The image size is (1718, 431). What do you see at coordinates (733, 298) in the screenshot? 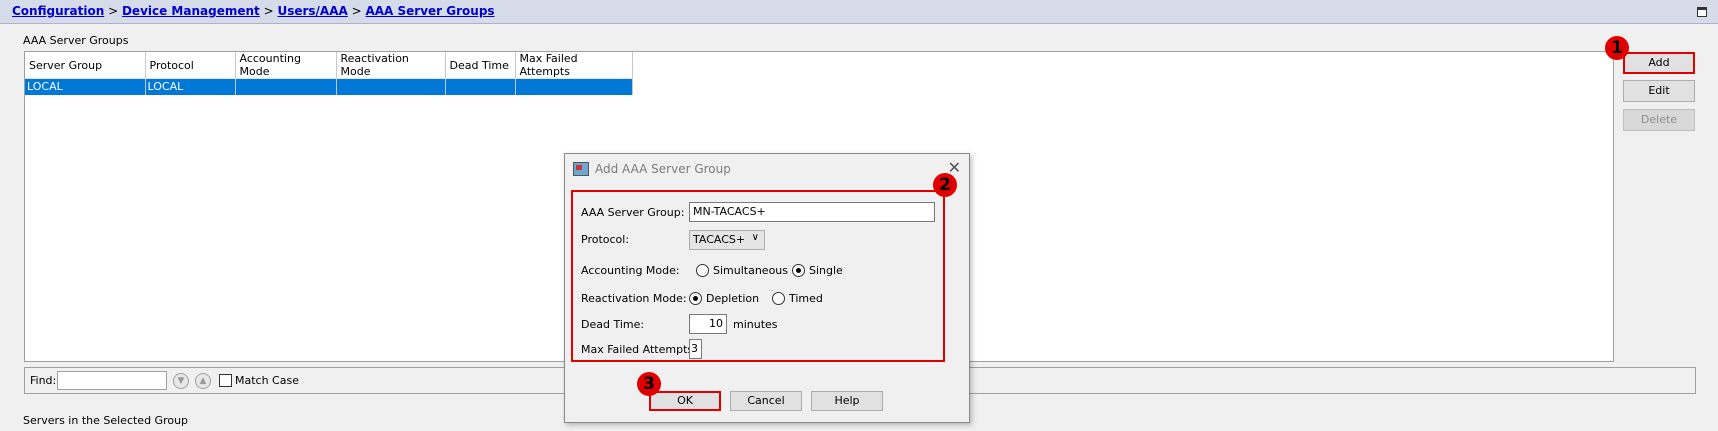
I see `reactivation-depletion-label: Depletion` at bounding box center [733, 298].